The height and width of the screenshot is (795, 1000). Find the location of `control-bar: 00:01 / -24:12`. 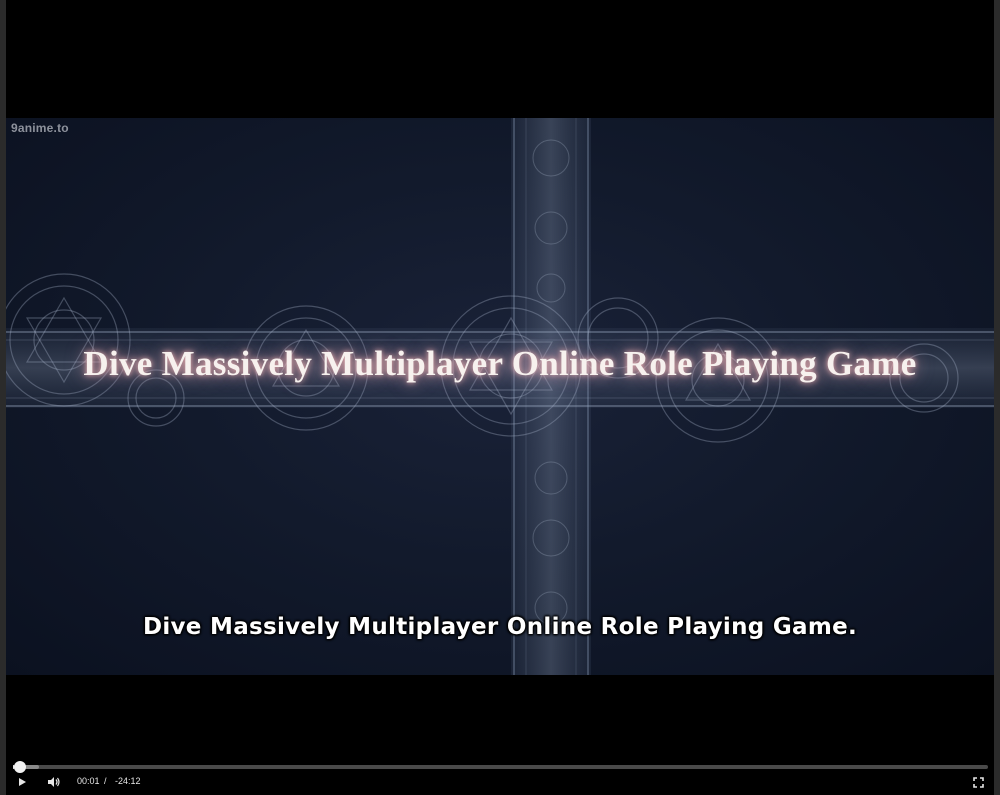

control-bar: 00:01 / -24:12 is located at coordinates (500, 782).